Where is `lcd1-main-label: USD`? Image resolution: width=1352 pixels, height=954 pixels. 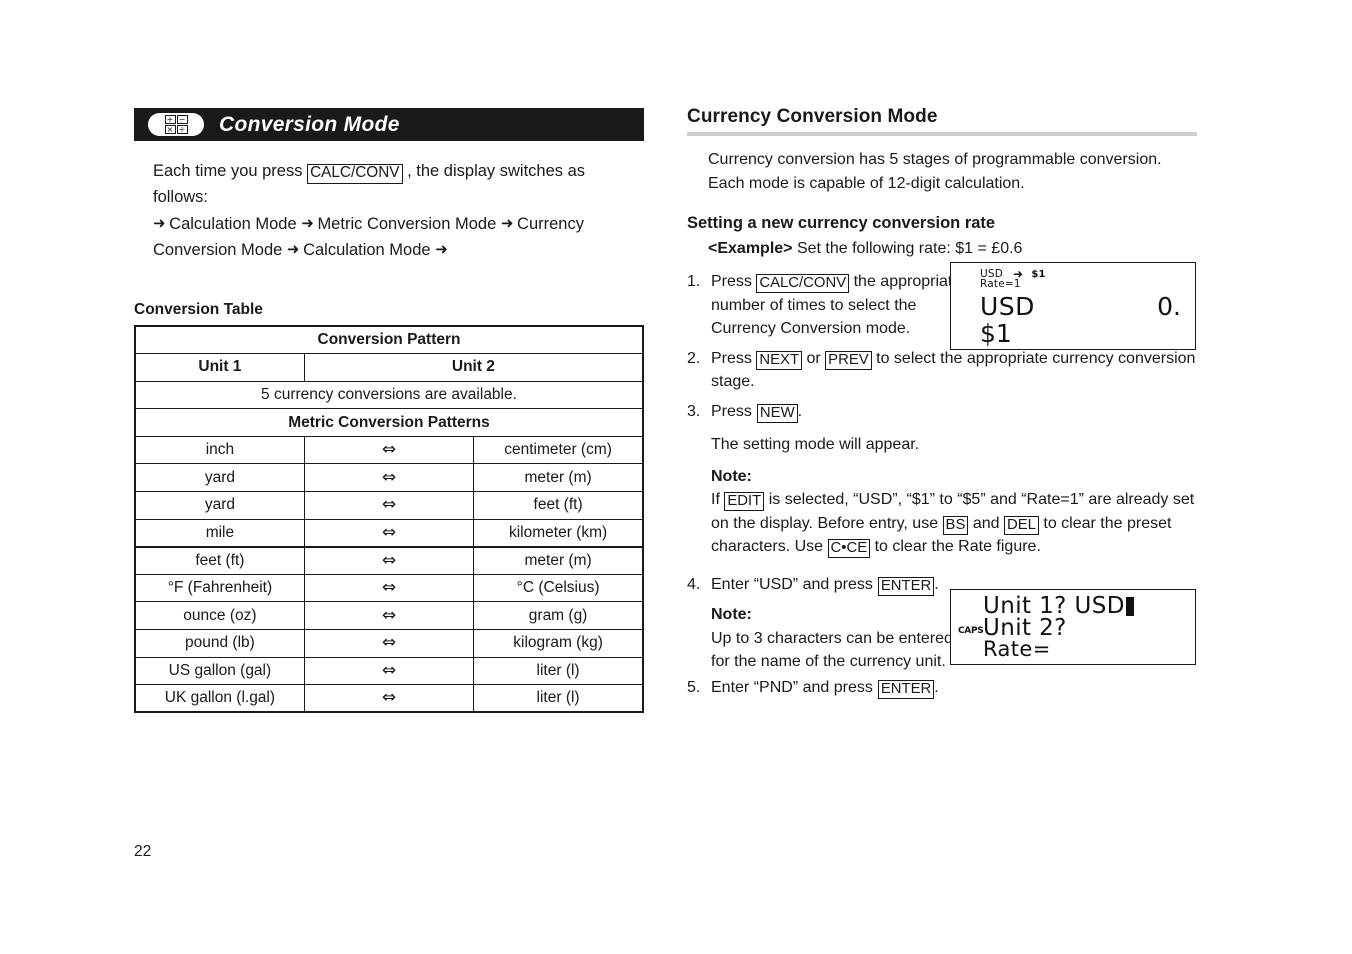
lcd1-main-label: USD is located at coordinates (1007, 306).